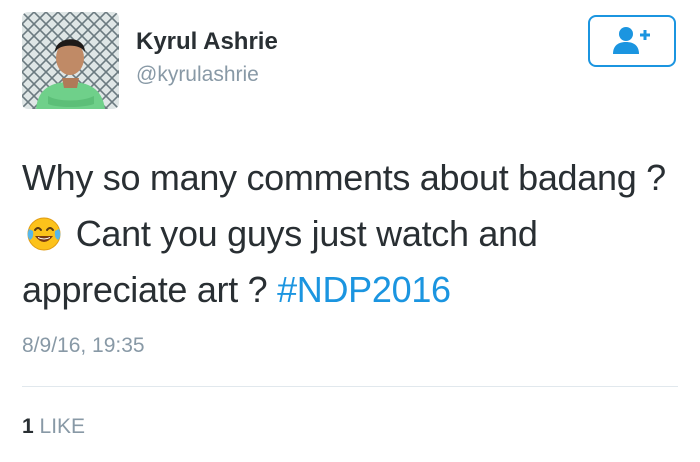  What do you see at coordinates (44, 231) in the screenshot?
I see `face-with-tears-of-joy-icon` at bounding box center [44, 231].